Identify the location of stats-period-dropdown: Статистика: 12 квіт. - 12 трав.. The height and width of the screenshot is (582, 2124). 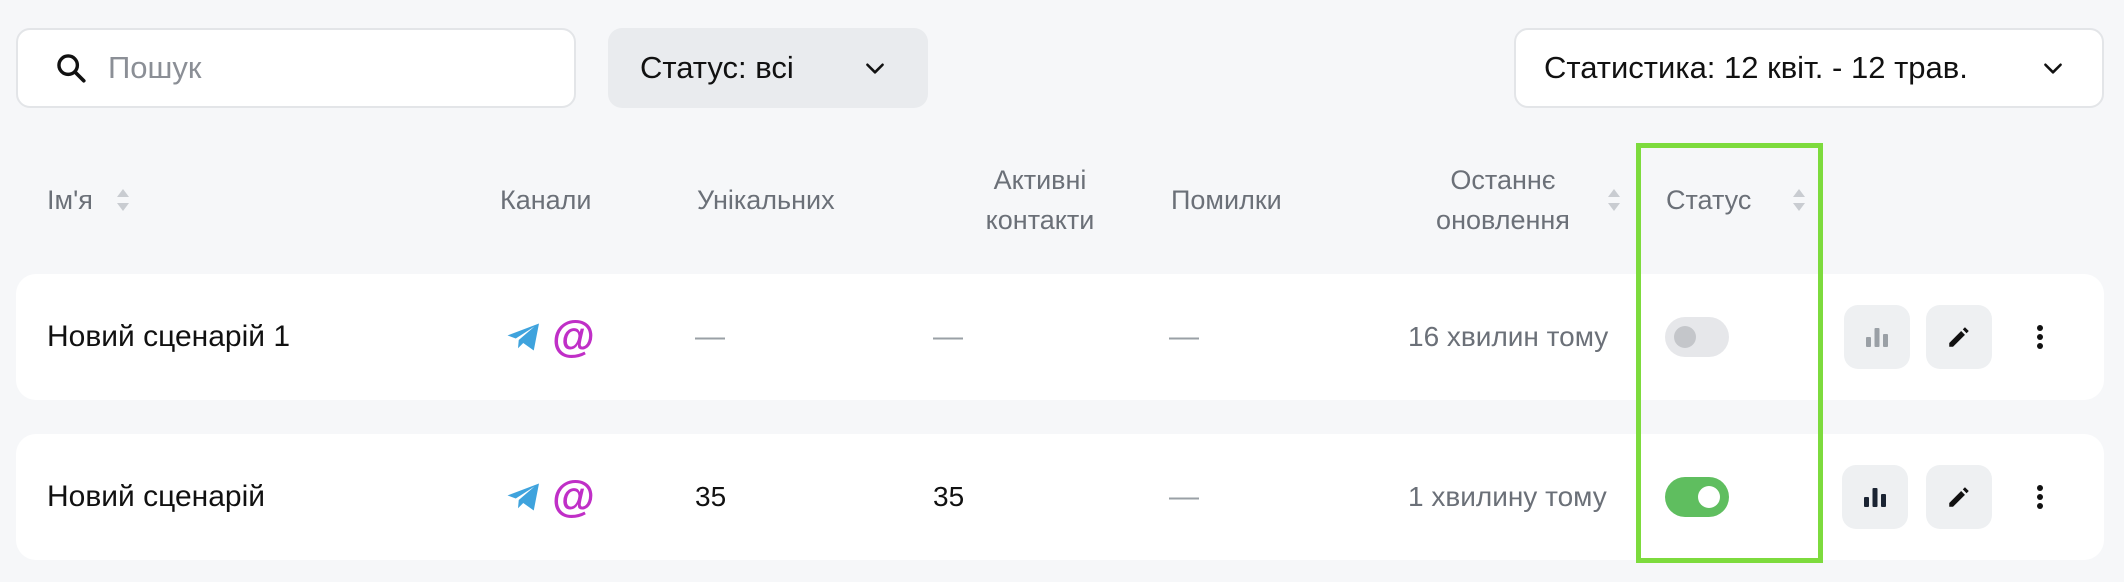
(1809, 68).